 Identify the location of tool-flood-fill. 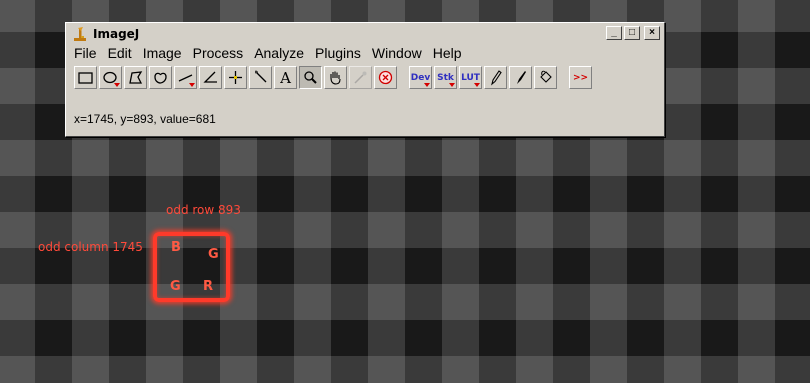
(545, 77).